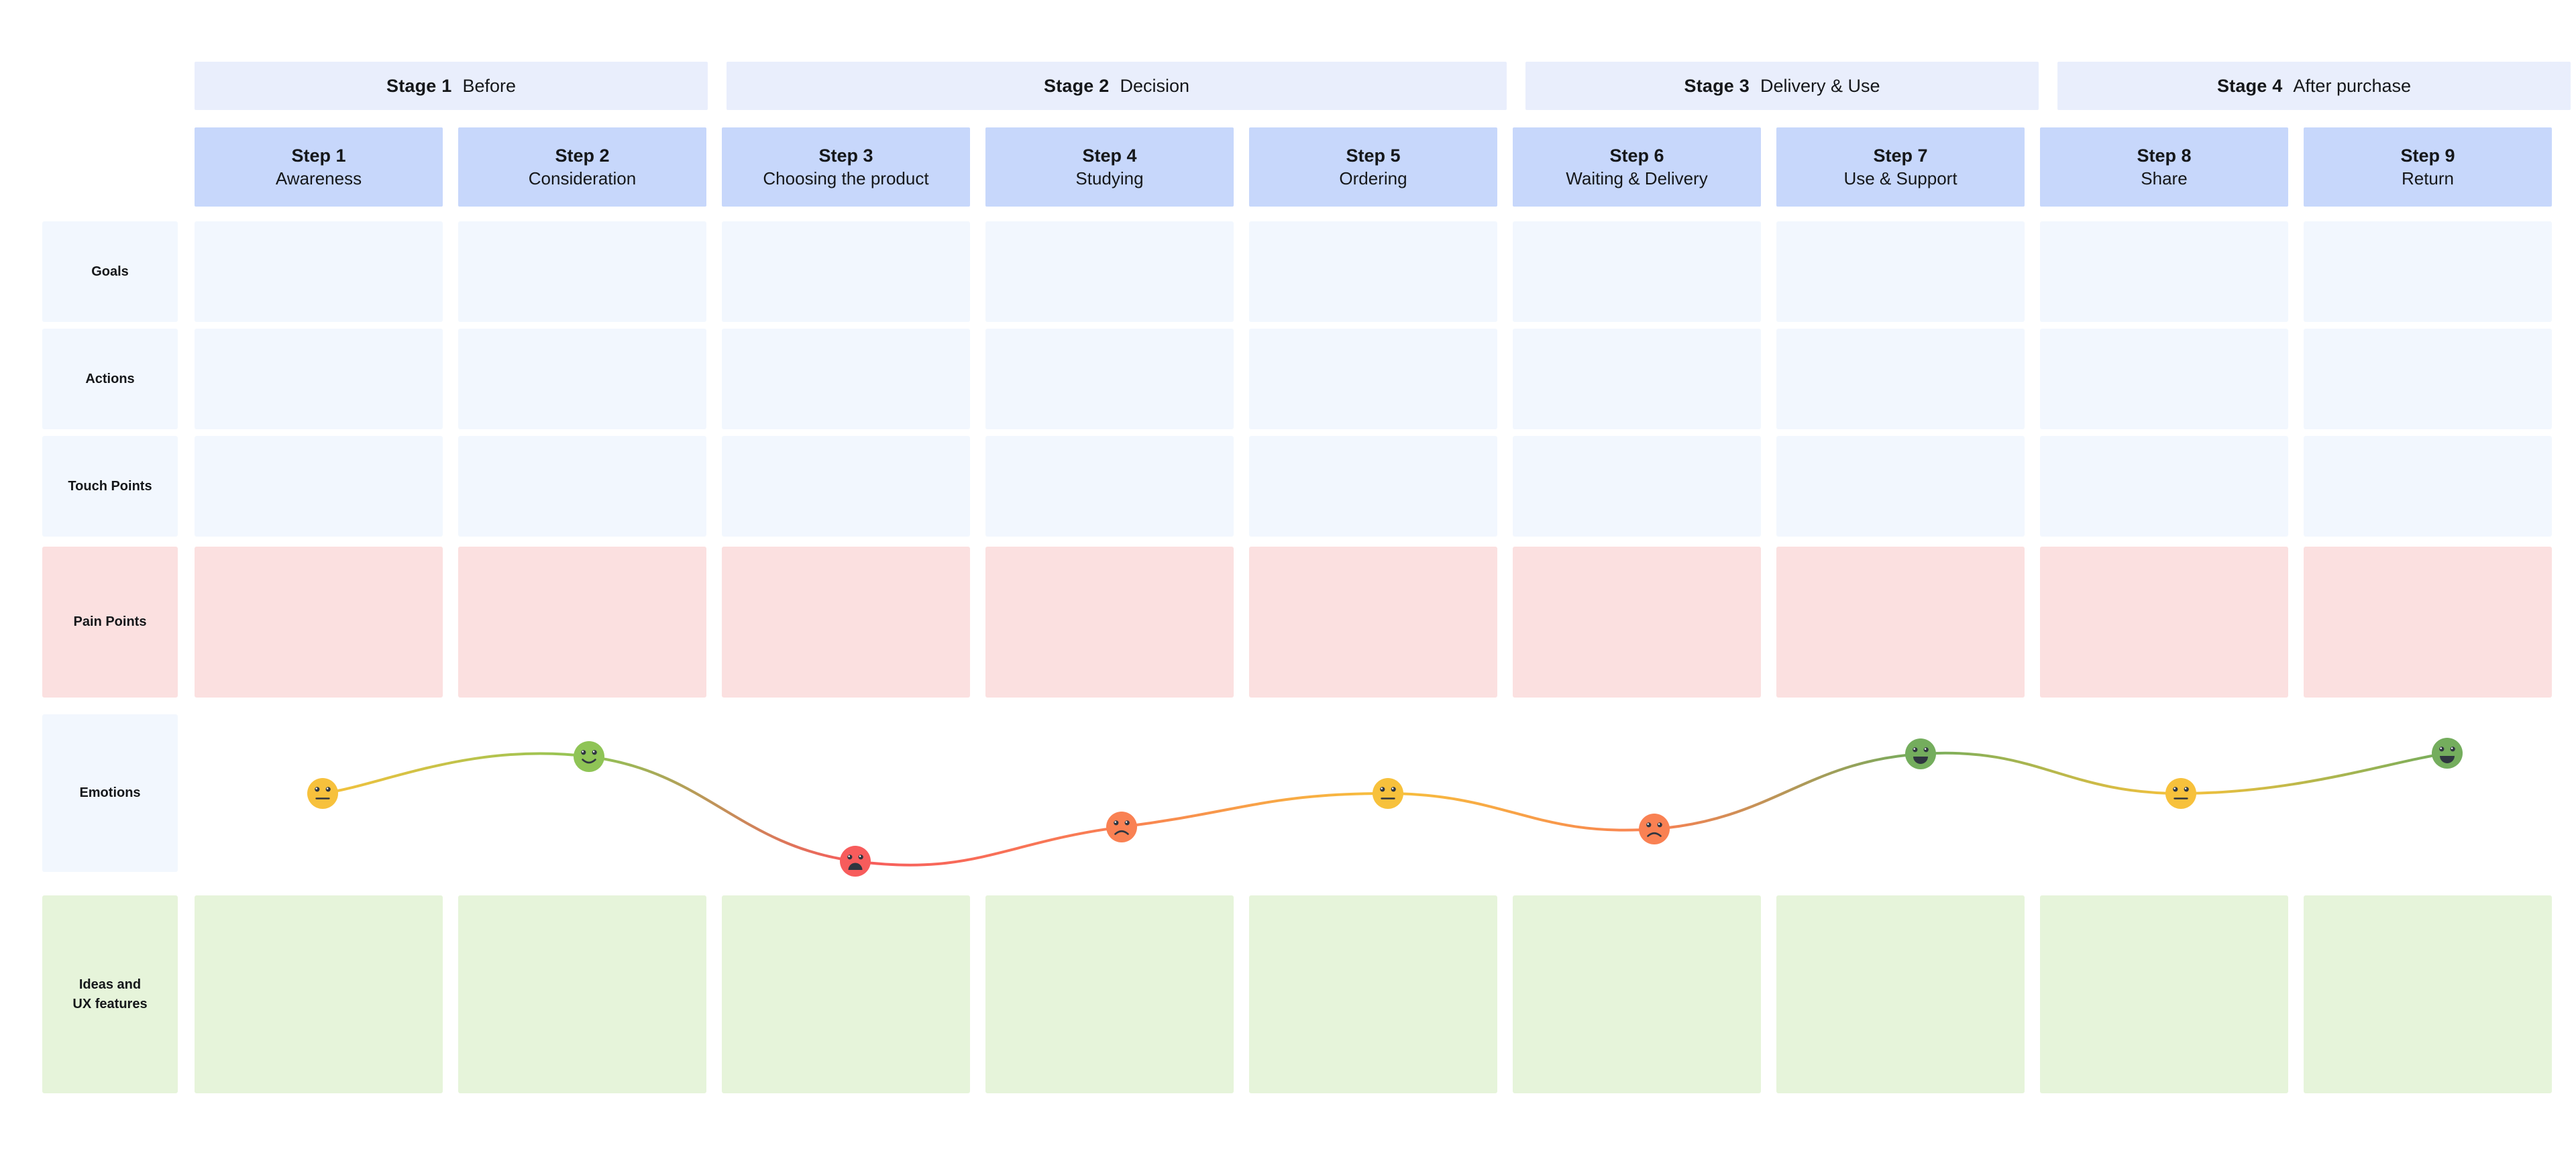  Describe the element at coordinates (1373, 167) in the screenshot. I see `step-header-5: Step 5 Ordering` at that location.